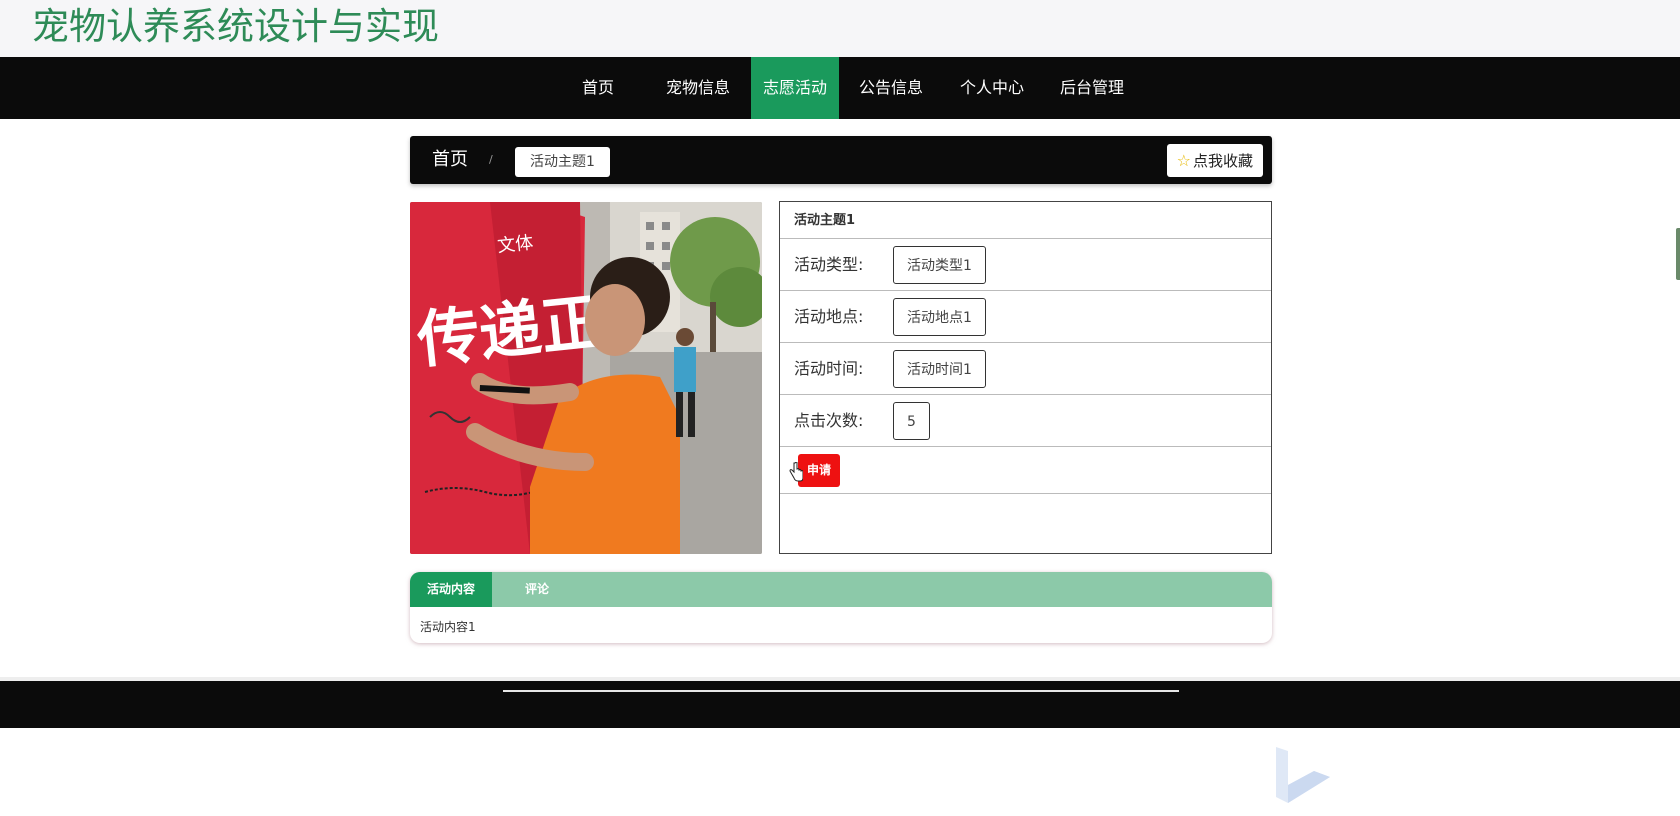  I want to click on nav-item-pets: 宠物信息, so click(698, 88).